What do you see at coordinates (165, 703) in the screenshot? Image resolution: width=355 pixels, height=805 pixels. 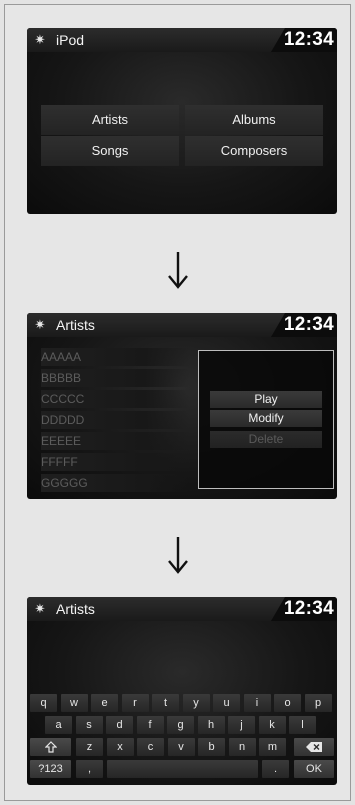 I see `key-t: t` at bounding box center [165, 703].